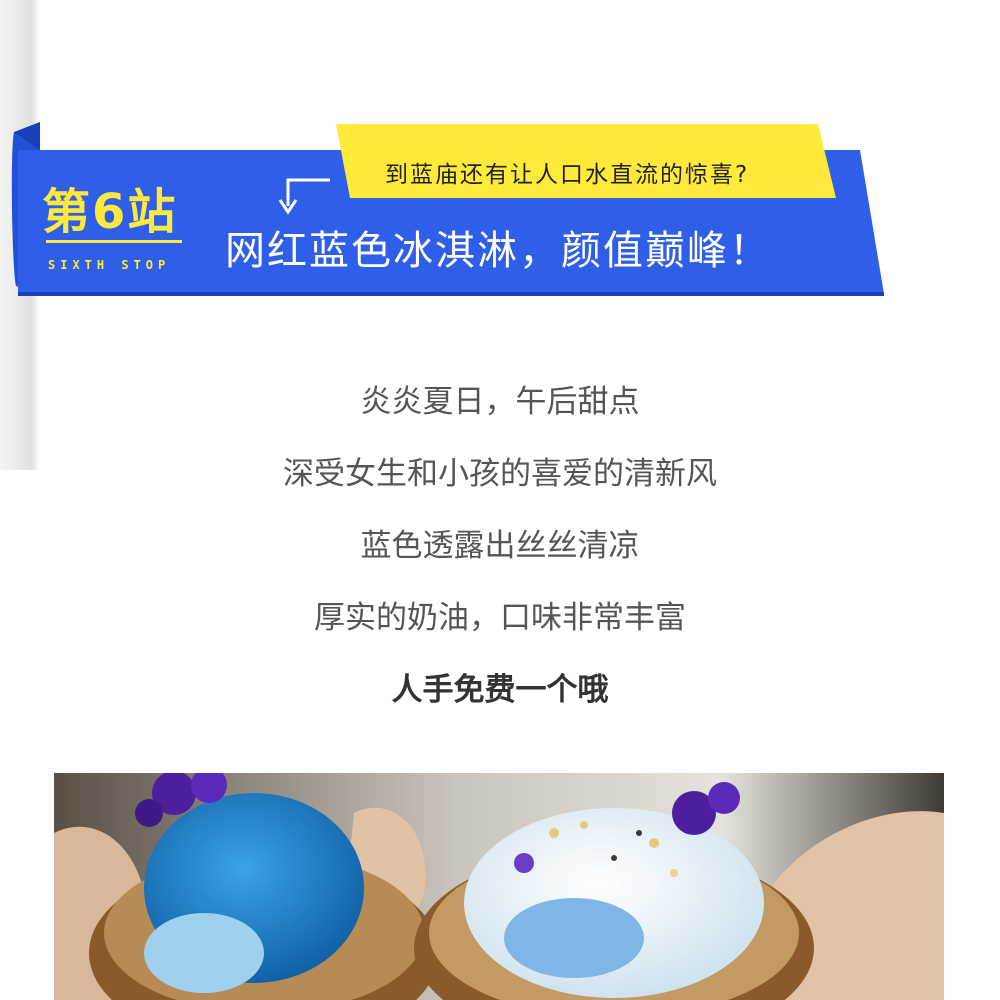 The width and height of the screenshot is (1000, 1000). What do you see at coordinates (500, 474) in the screenshot?
I see `intro-line: 深受女生和小孩的喜爱的清新风` at bounding box center [500, 474].